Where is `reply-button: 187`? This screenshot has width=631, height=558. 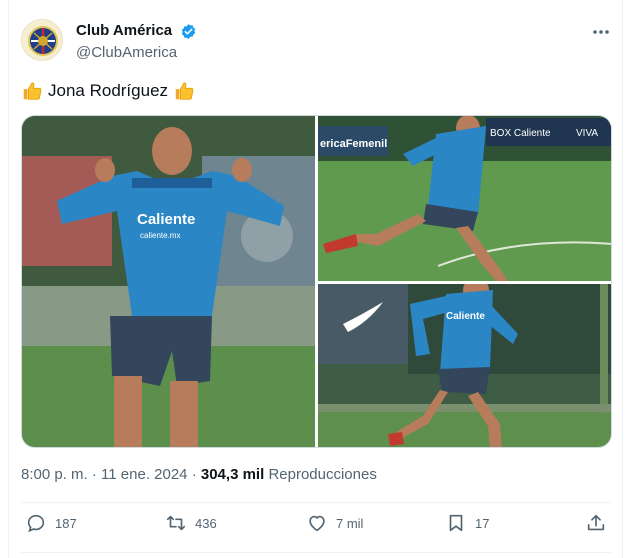 reply-button: 187 is located at coordinates (51, 523).